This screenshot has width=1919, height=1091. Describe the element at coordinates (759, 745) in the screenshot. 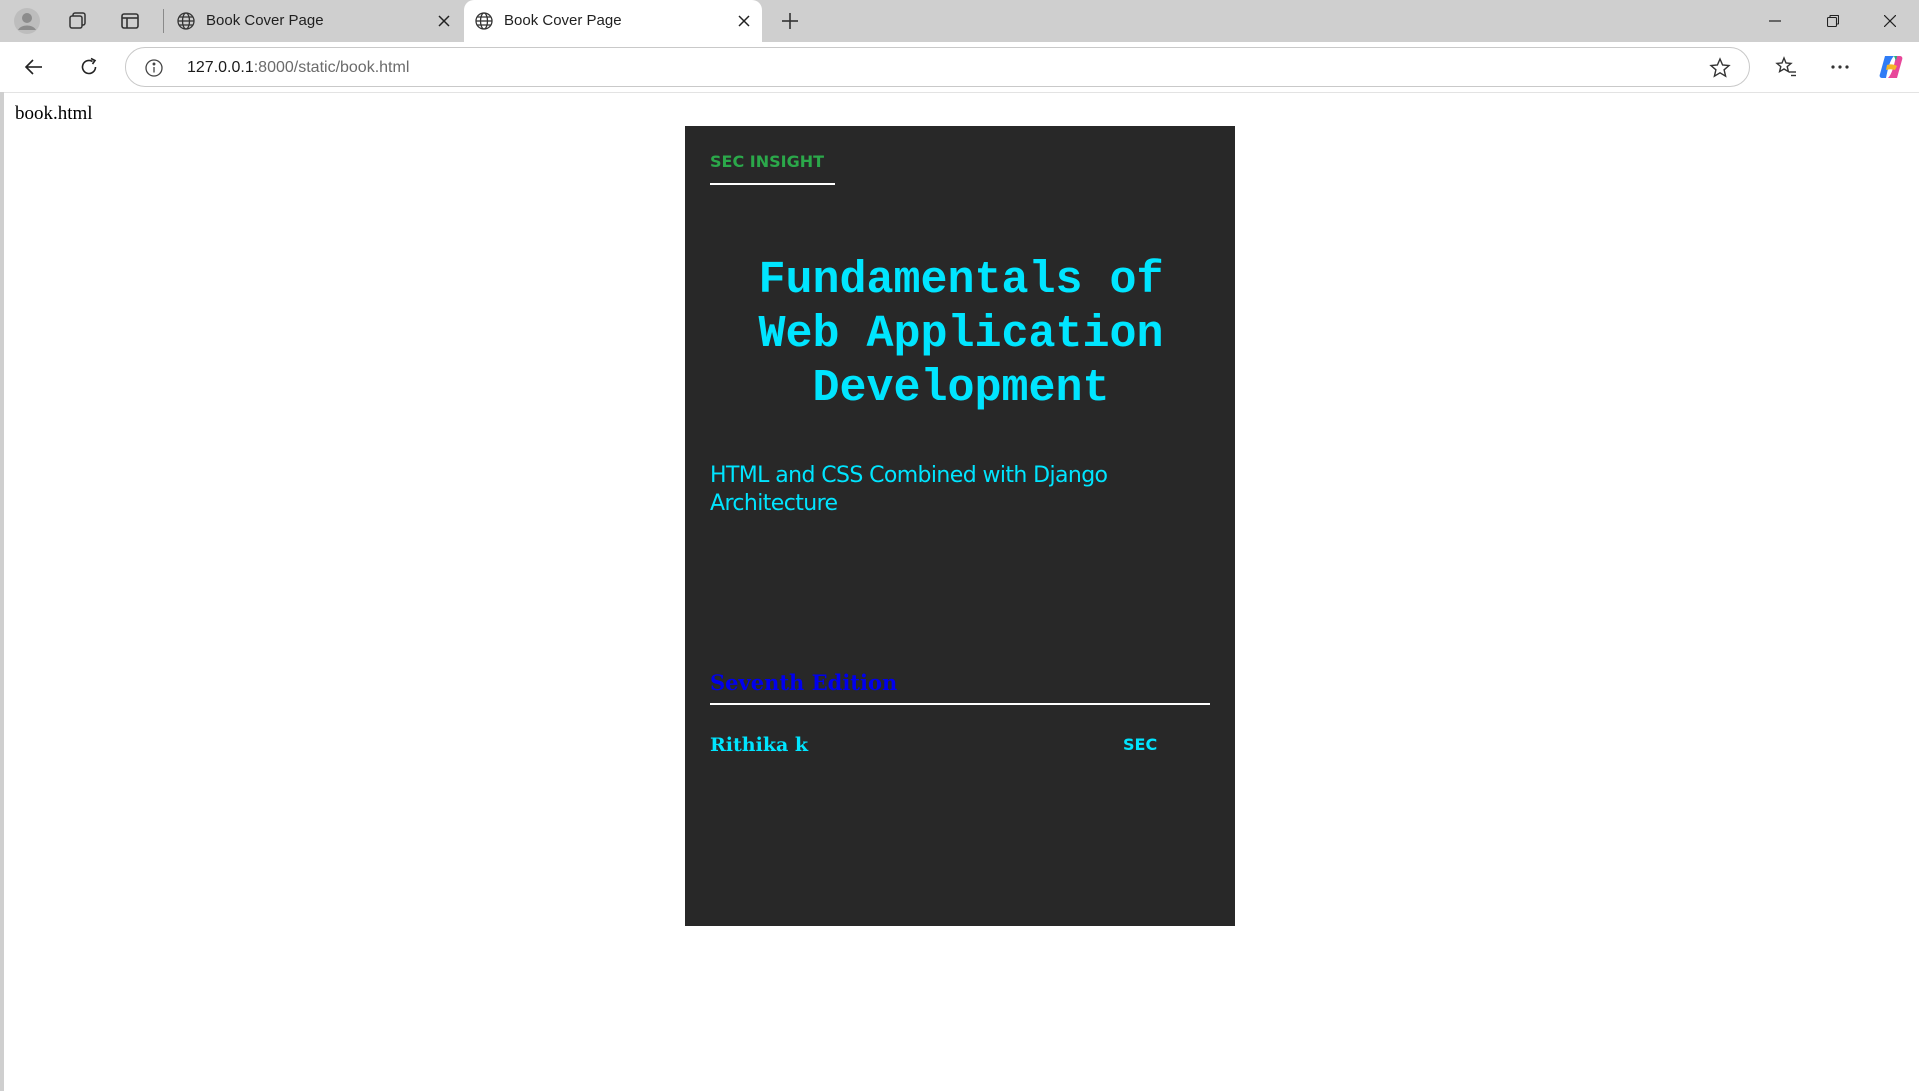

I see `author-name: Rithika k` at that location.